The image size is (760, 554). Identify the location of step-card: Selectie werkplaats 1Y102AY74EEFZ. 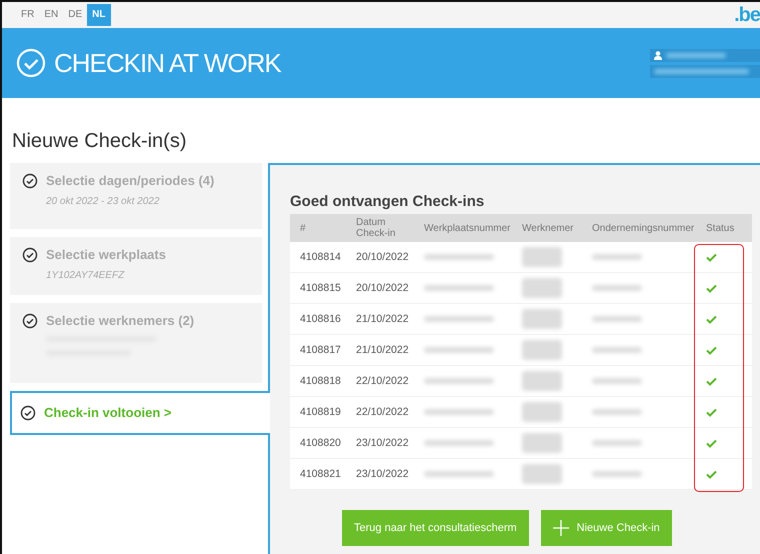
(136, 266).